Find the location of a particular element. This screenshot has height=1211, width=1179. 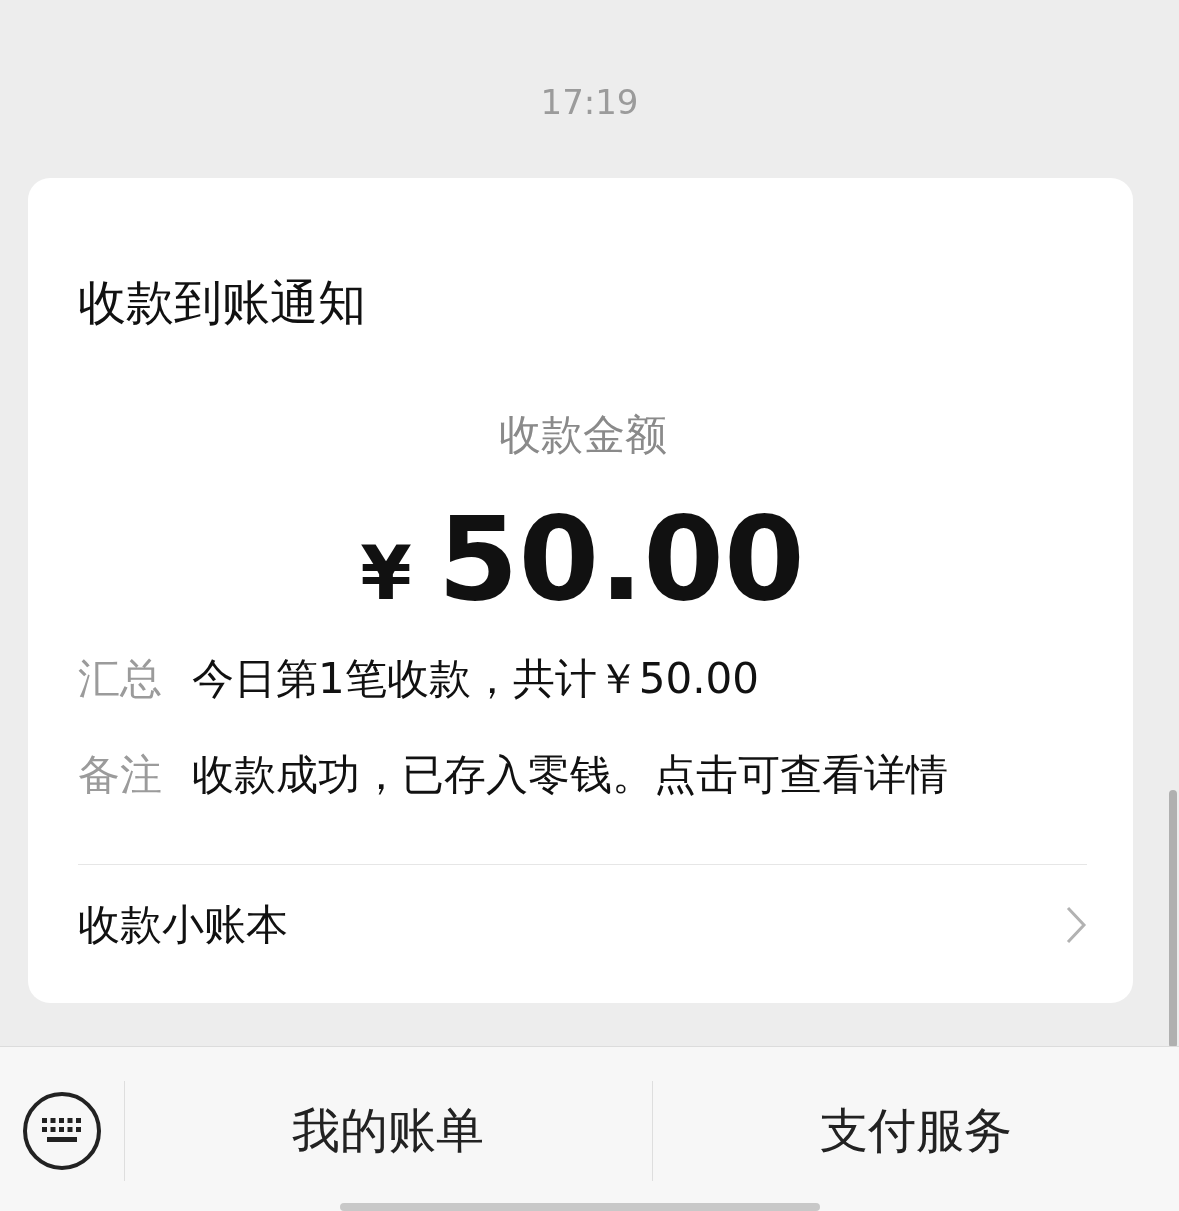

row-label: 汇总 is located at coordinates (120, 679).